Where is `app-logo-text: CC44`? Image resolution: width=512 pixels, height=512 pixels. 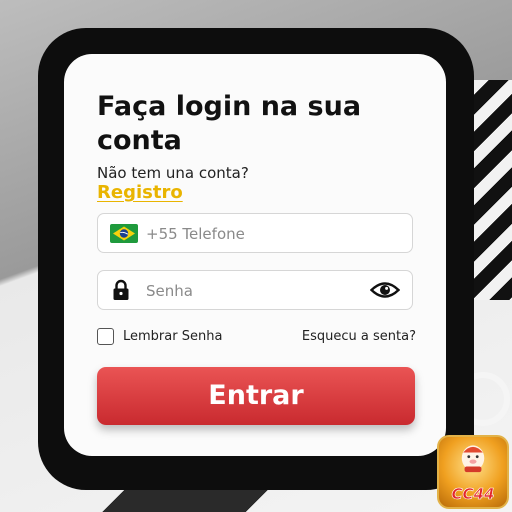
app-logo-text: CC44 is located at coordinates (473, 494).